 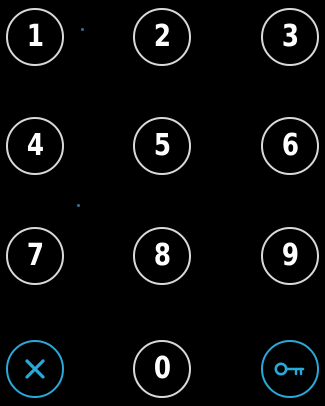 I want to click on key-0: 0, so click(x=162, y=369).